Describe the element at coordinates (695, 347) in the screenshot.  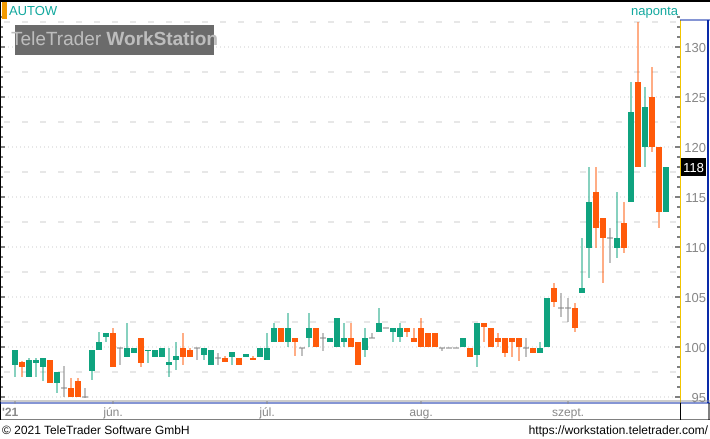
I see `axis-label: 100` at that location.